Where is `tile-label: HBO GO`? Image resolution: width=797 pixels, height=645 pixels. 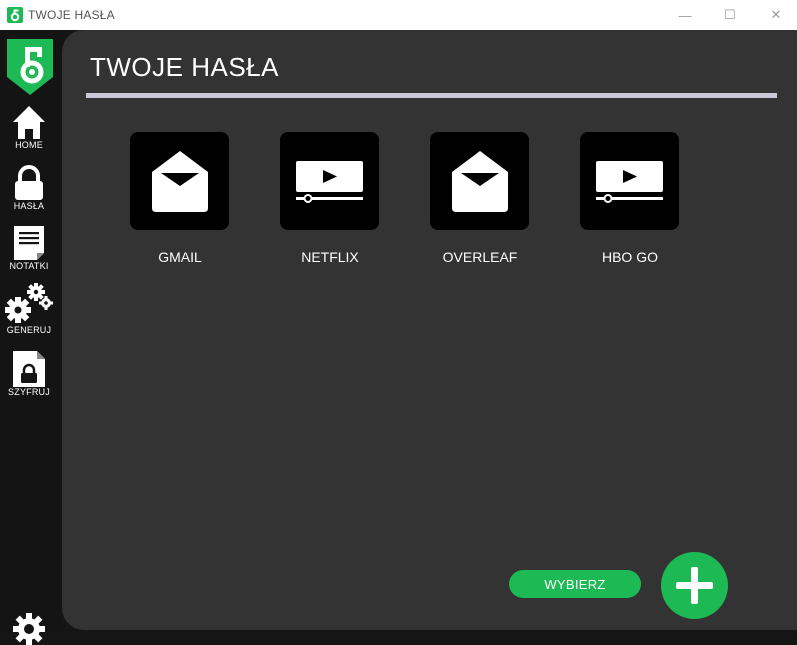 tile-label: HBO GO is located at coordinates (629, 257).